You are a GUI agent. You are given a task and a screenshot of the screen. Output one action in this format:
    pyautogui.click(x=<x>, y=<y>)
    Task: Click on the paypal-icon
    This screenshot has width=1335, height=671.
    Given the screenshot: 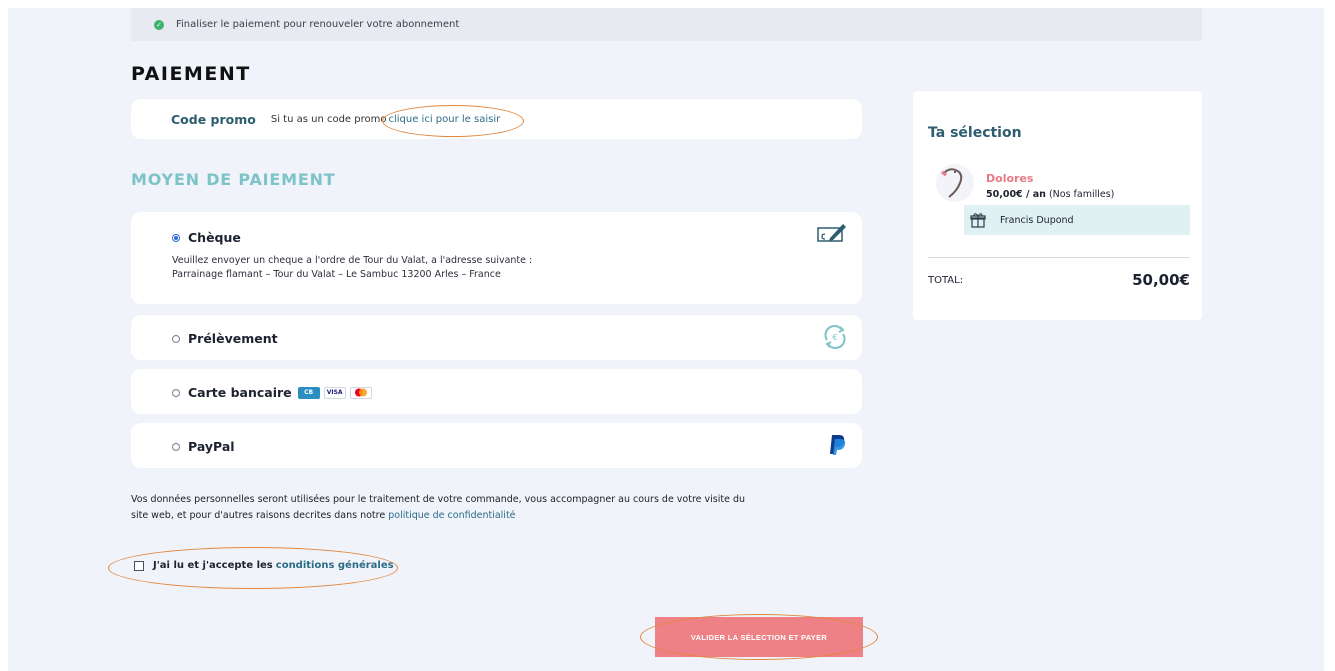 What is the action you would take?
    pyautogui.click(x=838, y=445)
    